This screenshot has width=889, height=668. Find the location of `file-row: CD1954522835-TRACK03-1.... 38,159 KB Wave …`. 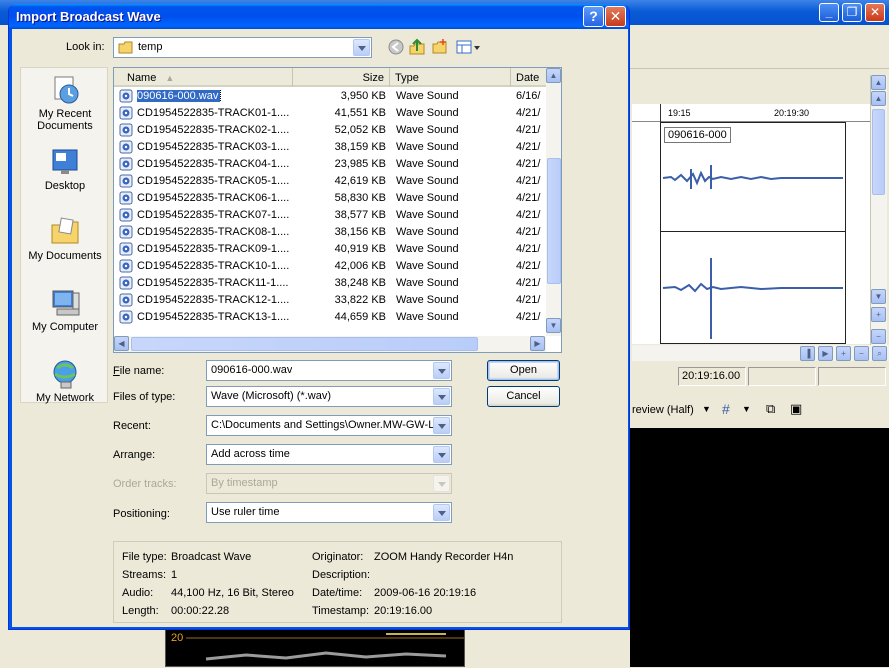

file-row: CD1954522835-TRACK03-1.... 38,159 KB Wave … is located at coordinates (330, 147).